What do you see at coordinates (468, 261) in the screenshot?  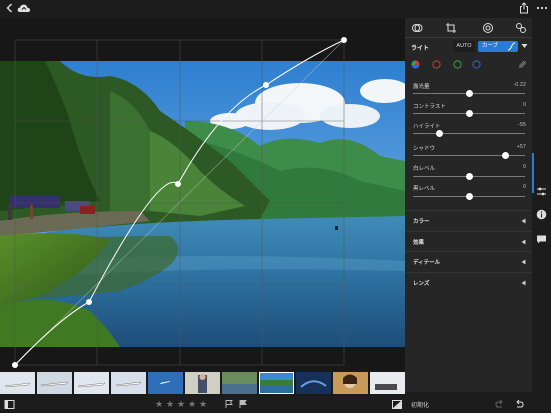 I see `section-detail: ディテール` at bounding box center [468, 261].